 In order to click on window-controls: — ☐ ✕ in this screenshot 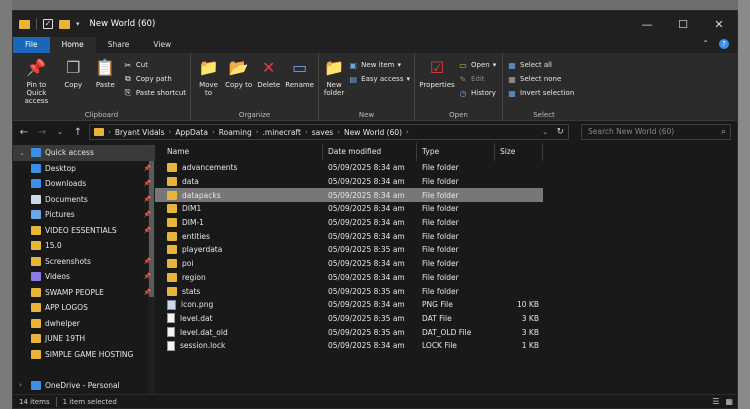, I will do `click(683, 24)`.